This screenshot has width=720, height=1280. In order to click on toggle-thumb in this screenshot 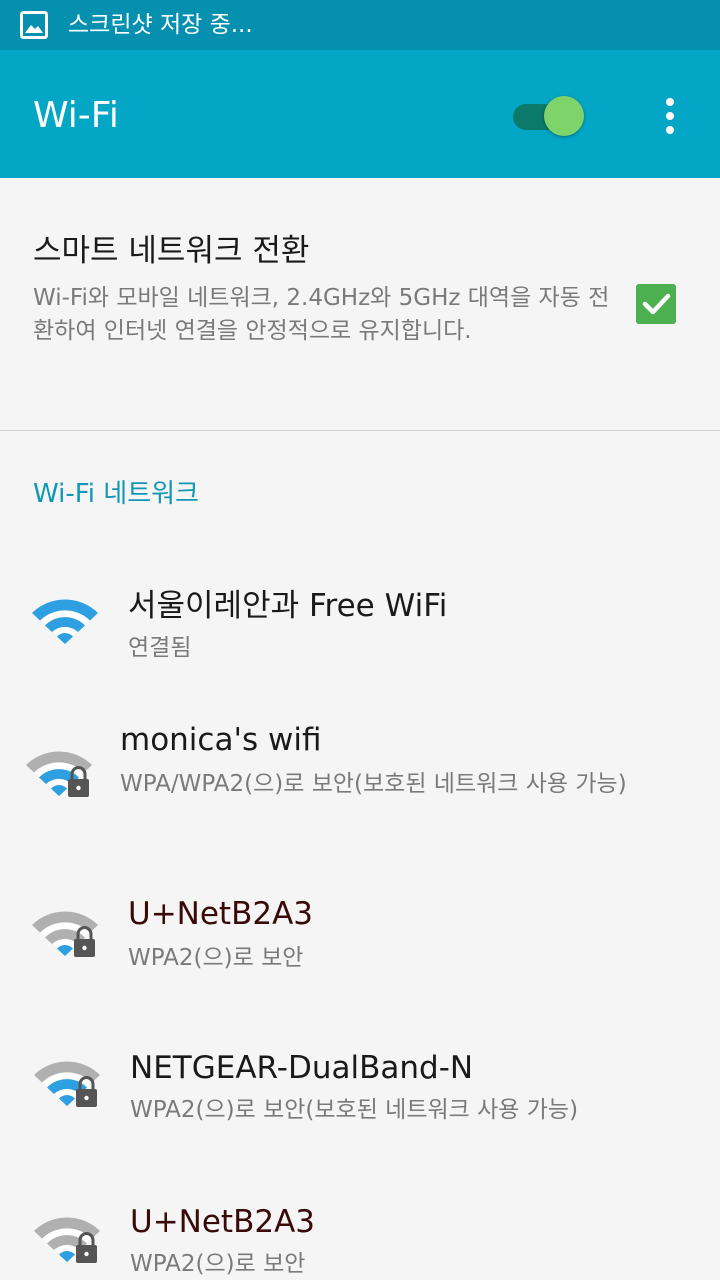, I will do `click(564, 116)`.